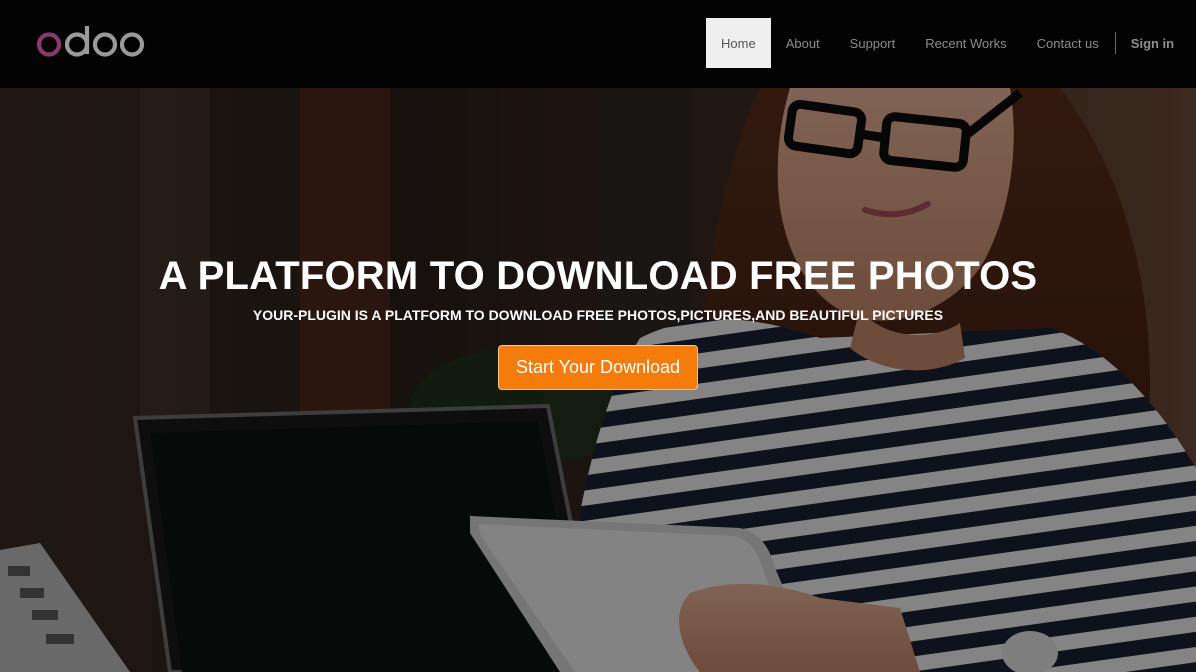  Describe the element at coordinates (598, 367) in the screenshot. I see `start-download-button: Start Your Download` at that location.